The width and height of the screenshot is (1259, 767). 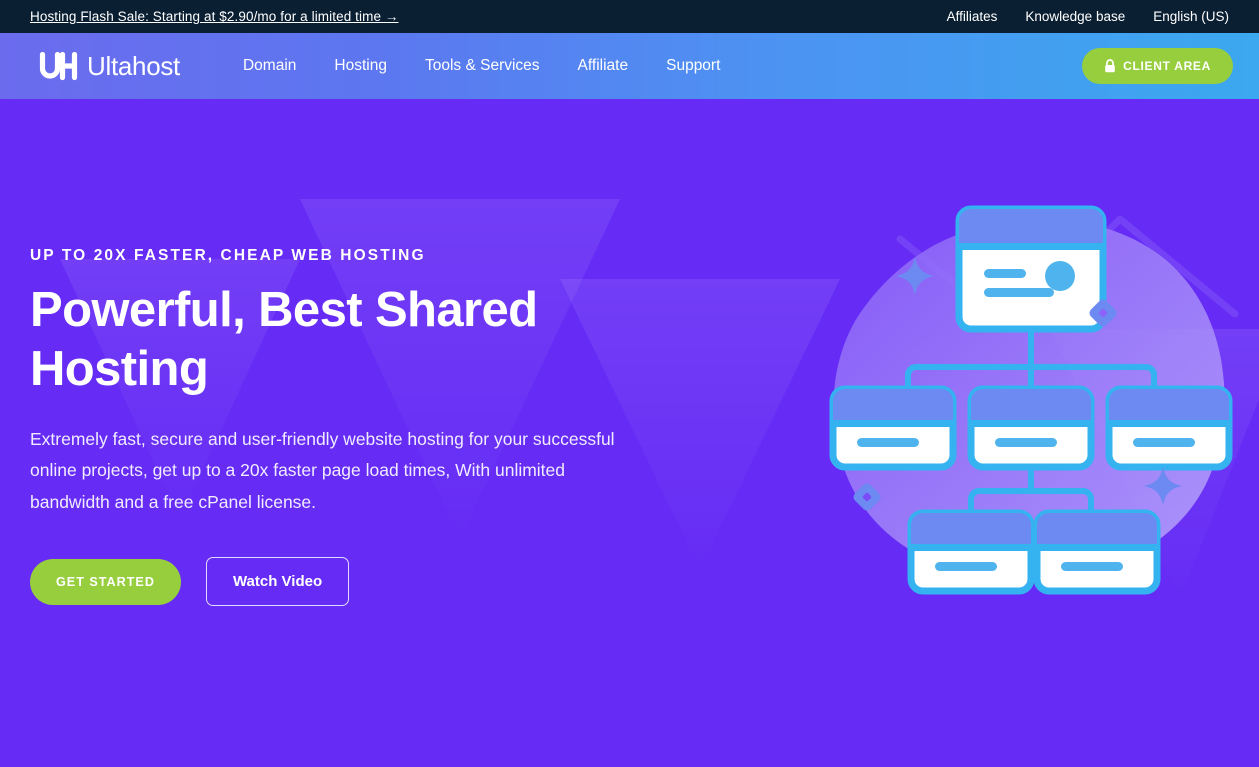 What do you see at coordinates (269, 66) in the screenshot?
I see `nav-item-domain: Domain` at bounding box center [269, 66].